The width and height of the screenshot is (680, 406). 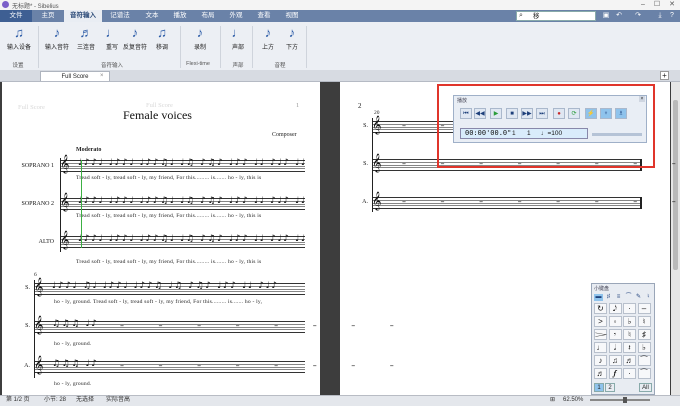 What do you see at coordinates (180, 16) in the screenshot?
I see `menu-play: 播放` at bounding box center [180, 16].